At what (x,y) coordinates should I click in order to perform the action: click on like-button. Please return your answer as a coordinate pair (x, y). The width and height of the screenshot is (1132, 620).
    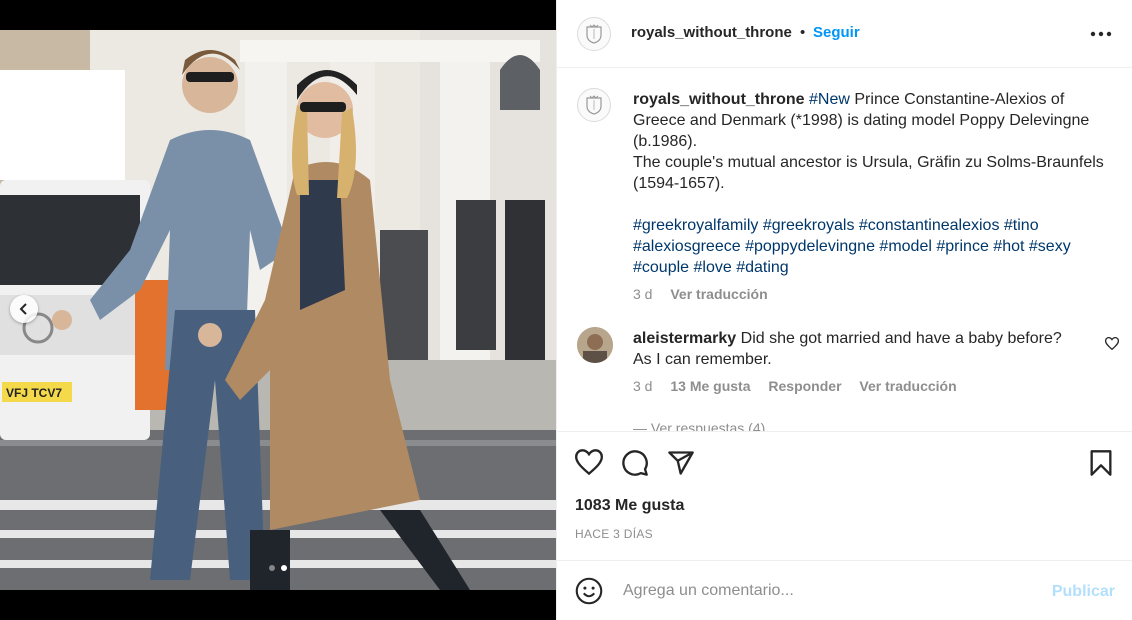
    Looking at the image, I should click on (589, 464).